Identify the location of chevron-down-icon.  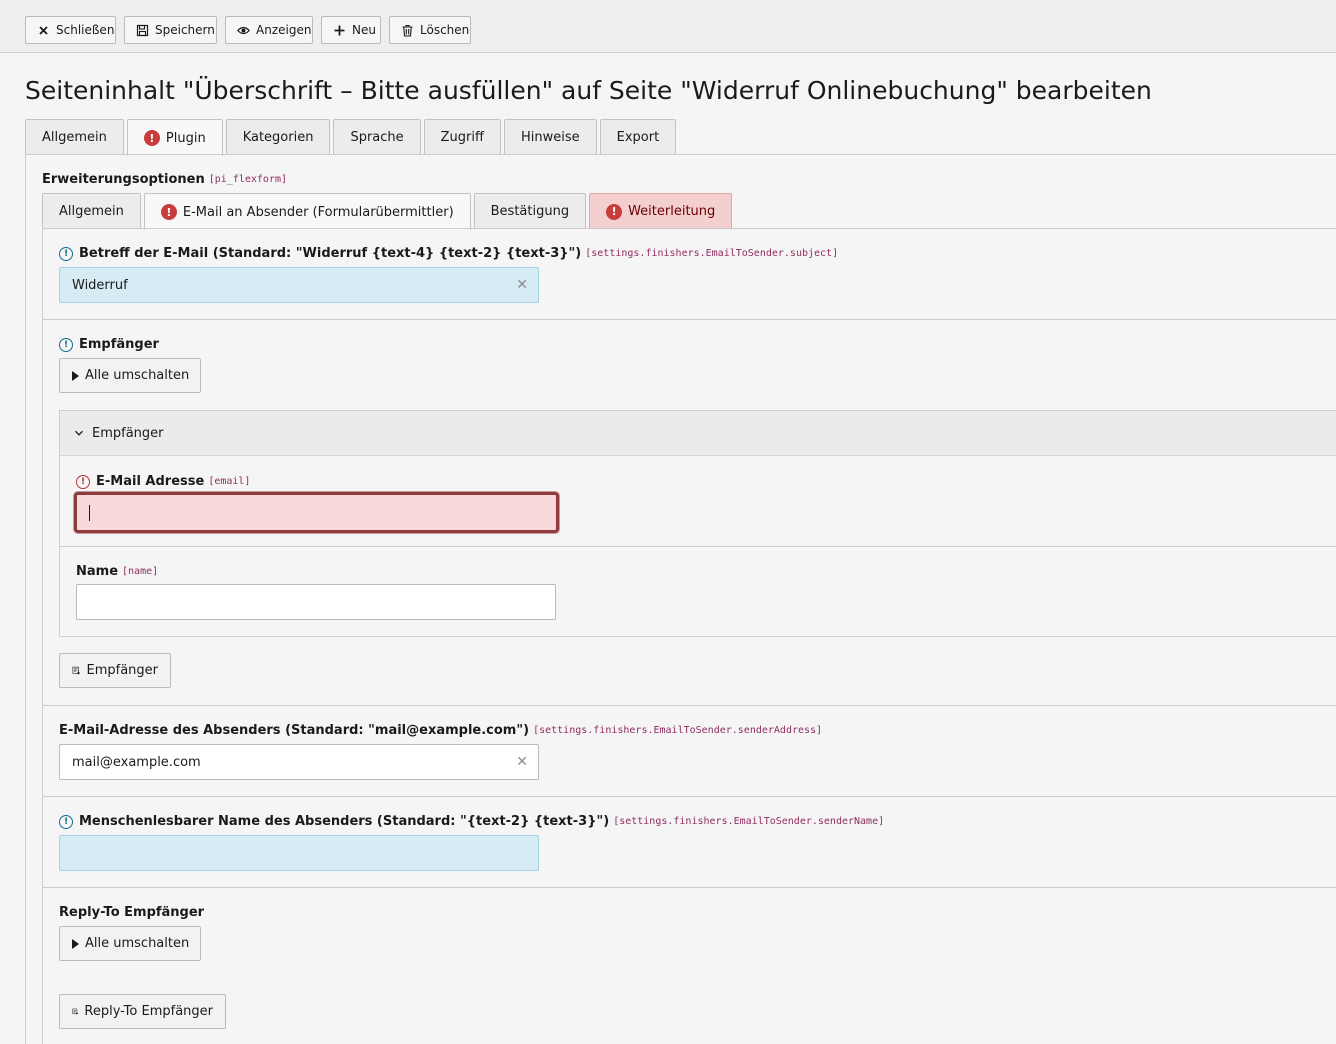
(79, 433).